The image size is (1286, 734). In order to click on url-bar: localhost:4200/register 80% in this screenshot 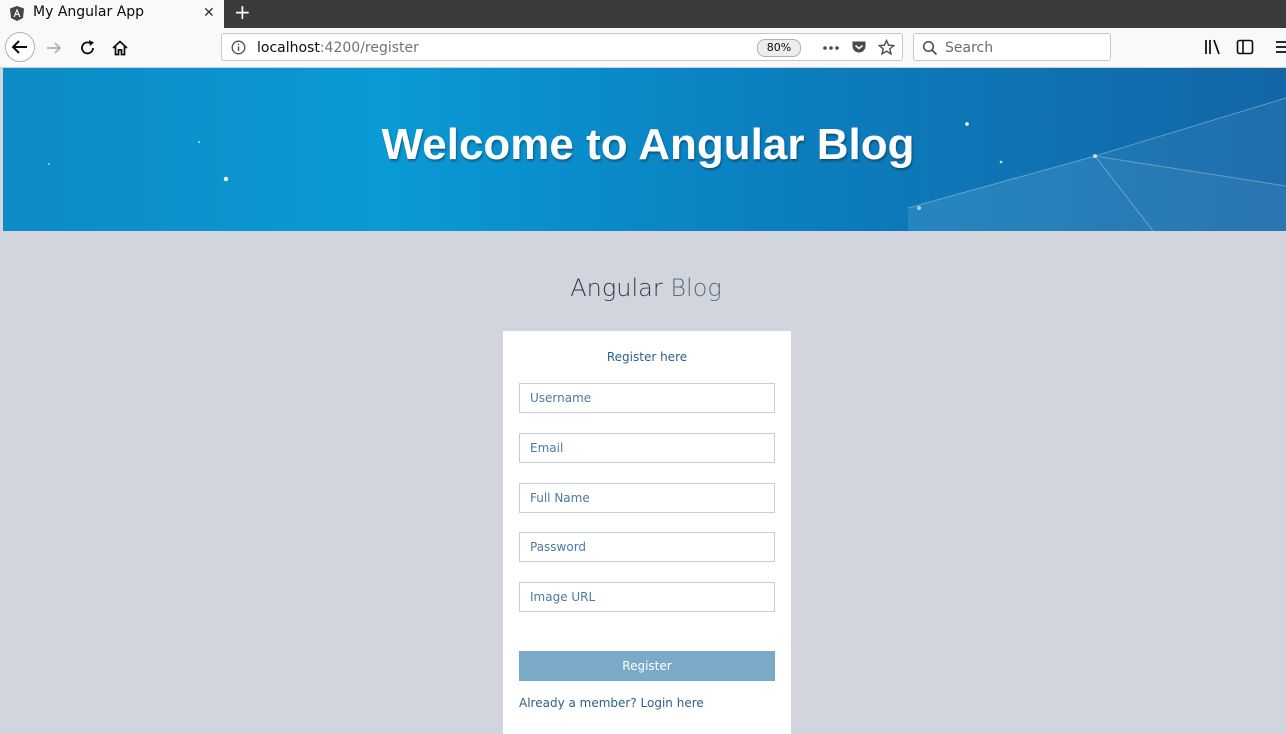, I will do `click(562, 47)`.